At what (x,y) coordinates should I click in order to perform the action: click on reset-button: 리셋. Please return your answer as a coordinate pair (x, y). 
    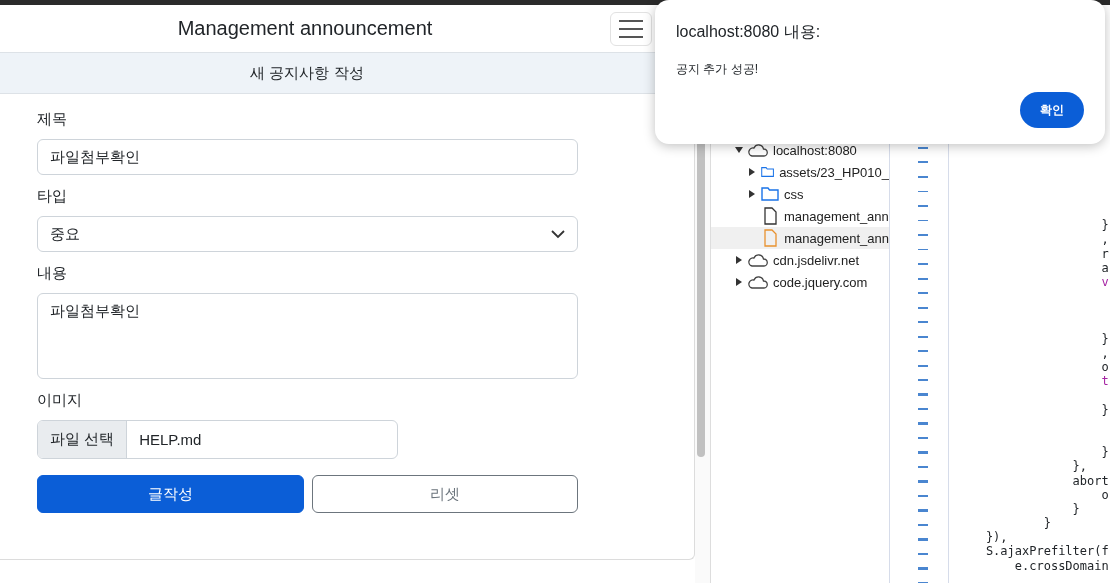
    Looking at the image, I should click on (444, 494).